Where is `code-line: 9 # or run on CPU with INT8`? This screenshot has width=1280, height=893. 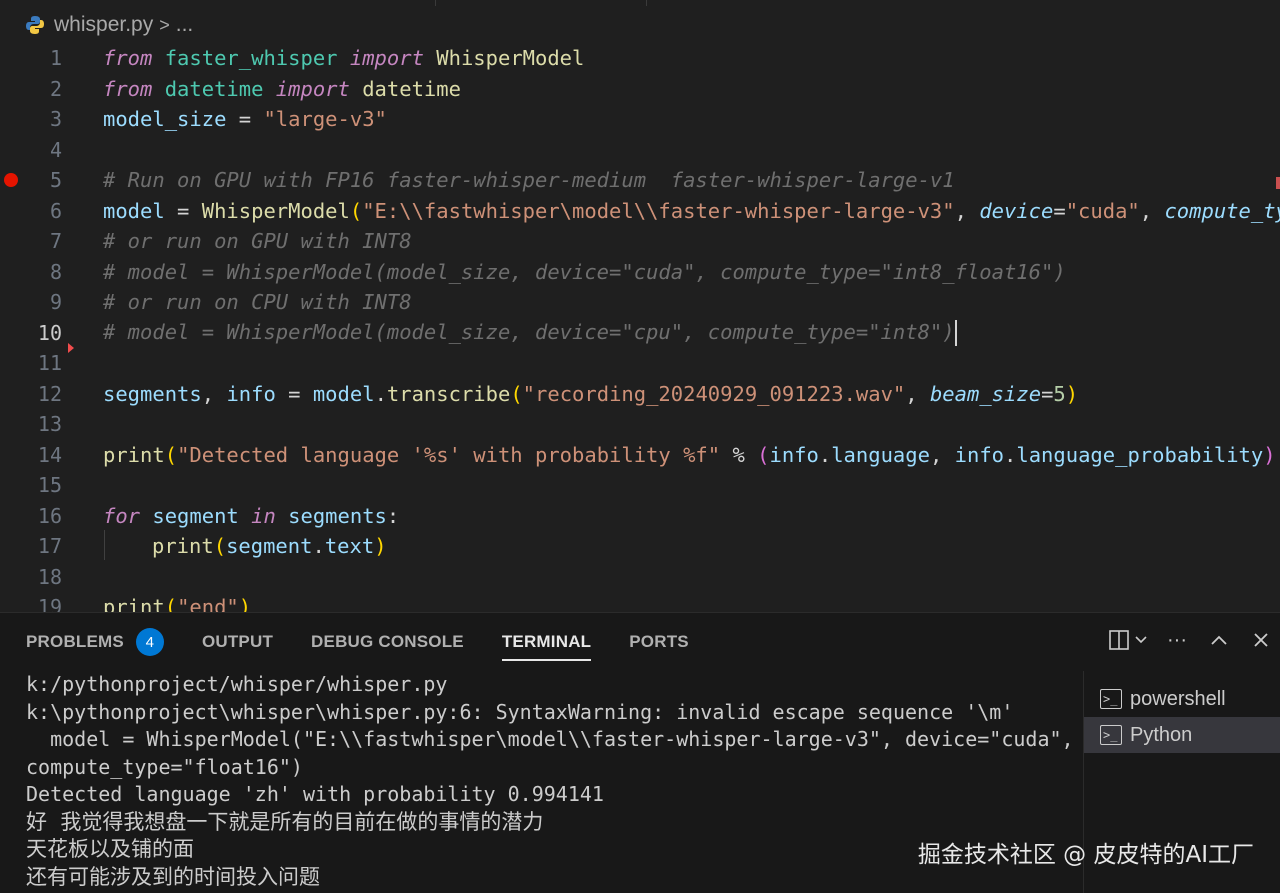 code-line: 9 # or run on CPU with INT8 is located at coordinates (640, 302).